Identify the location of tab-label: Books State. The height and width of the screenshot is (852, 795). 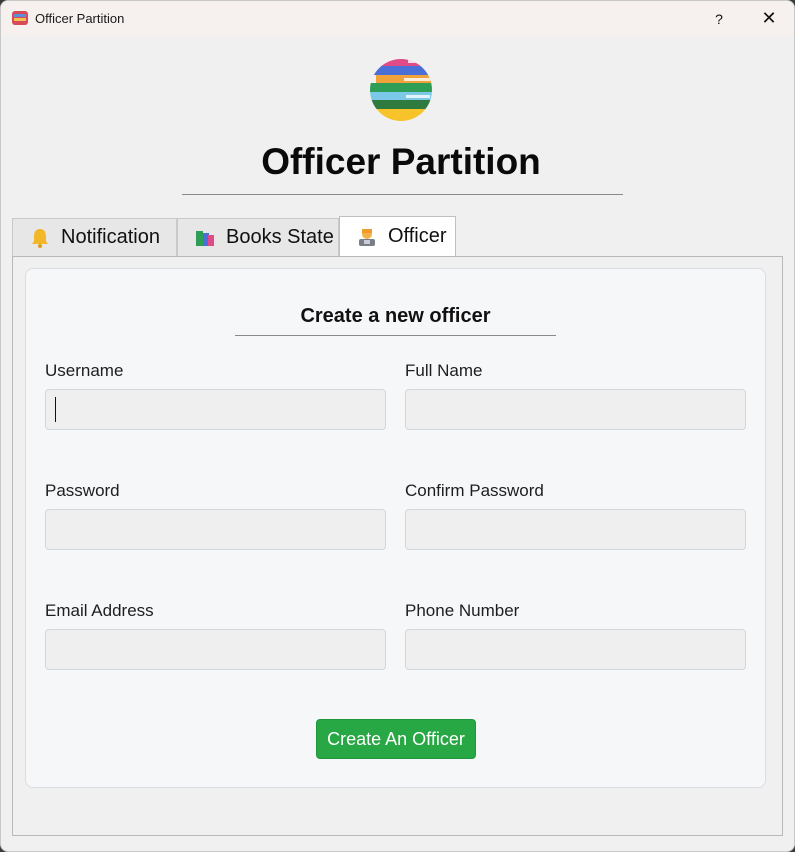
(280, 237).